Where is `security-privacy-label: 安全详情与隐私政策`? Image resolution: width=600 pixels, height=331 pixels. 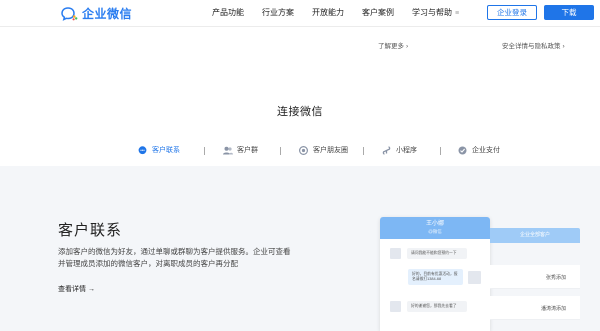
security-privacy-label: 安全详情与隐私政策 is located at coordinates (531, 46).